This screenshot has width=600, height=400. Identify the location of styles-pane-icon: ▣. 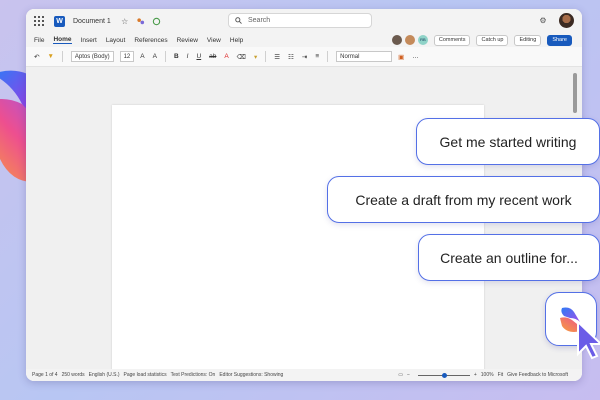
(401, 57).